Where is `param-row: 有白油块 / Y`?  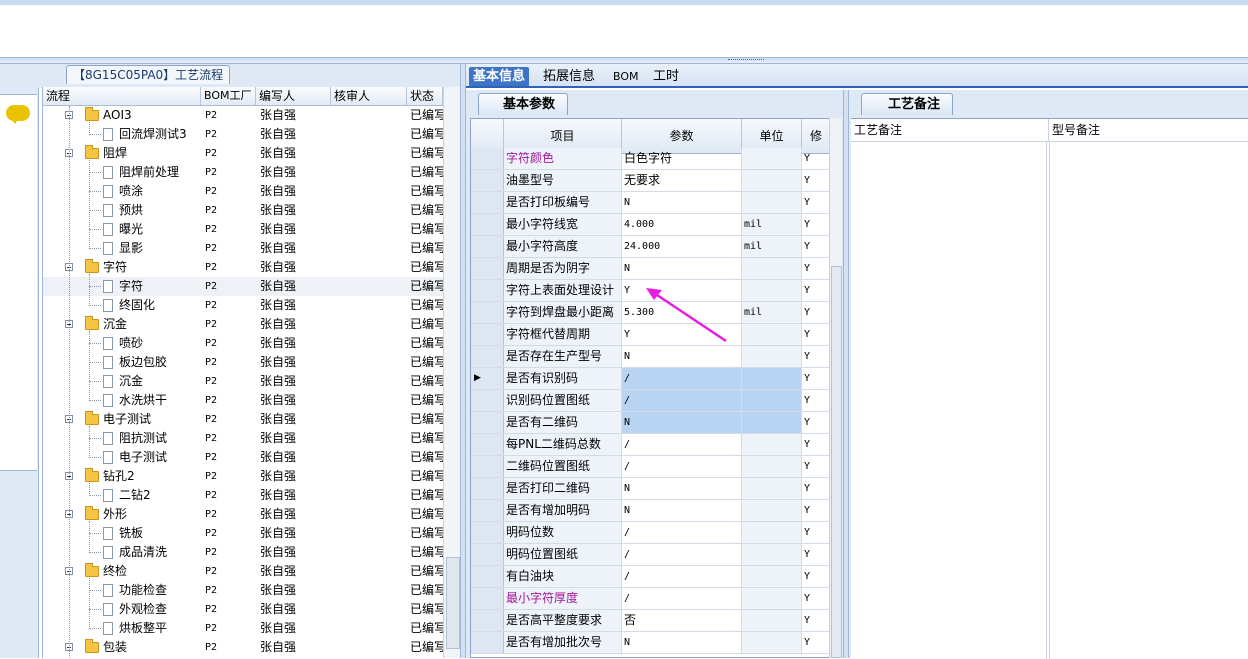 param-row: 有白油块 / Y is located at coordinates (650, 577).